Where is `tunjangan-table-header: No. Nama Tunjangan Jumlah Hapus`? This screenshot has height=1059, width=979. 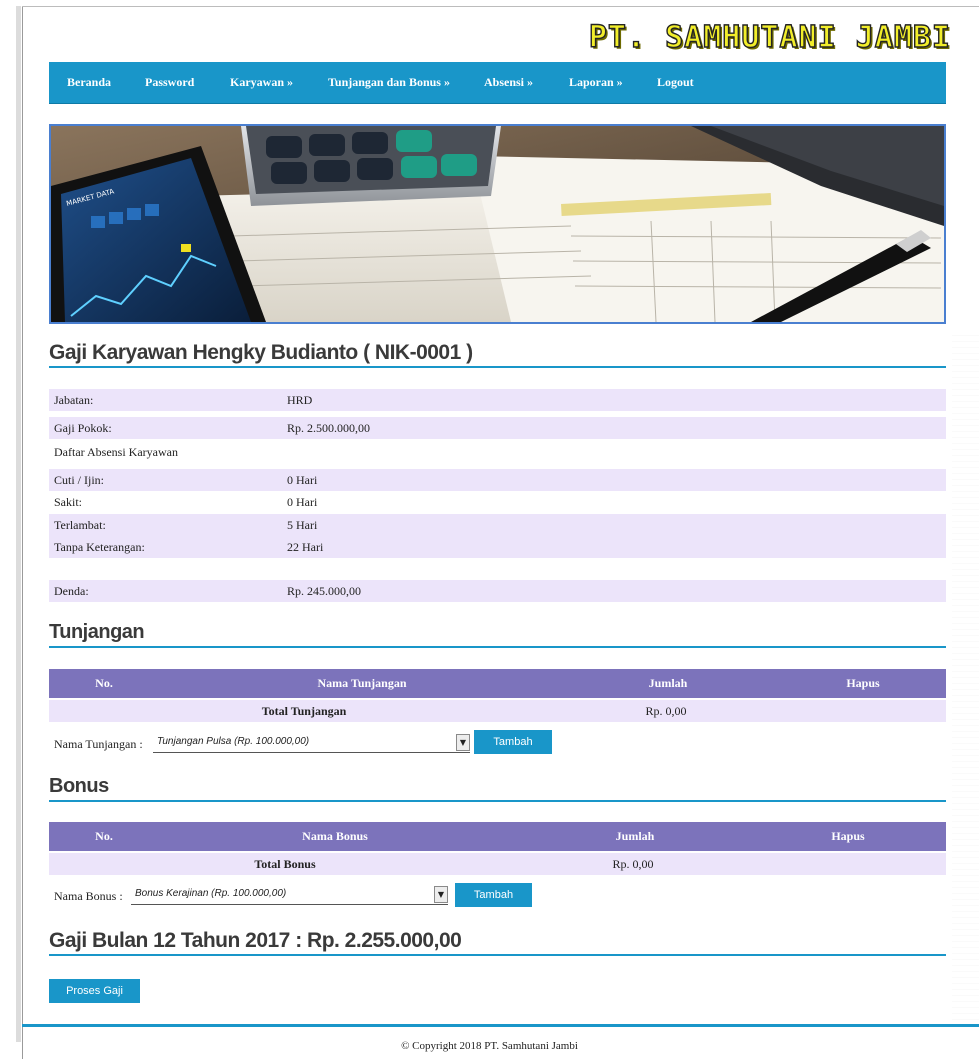
tunjangan-table-header: No. Nama Tunjangan Jumlah Hapus is located at coordinates (497, 683).